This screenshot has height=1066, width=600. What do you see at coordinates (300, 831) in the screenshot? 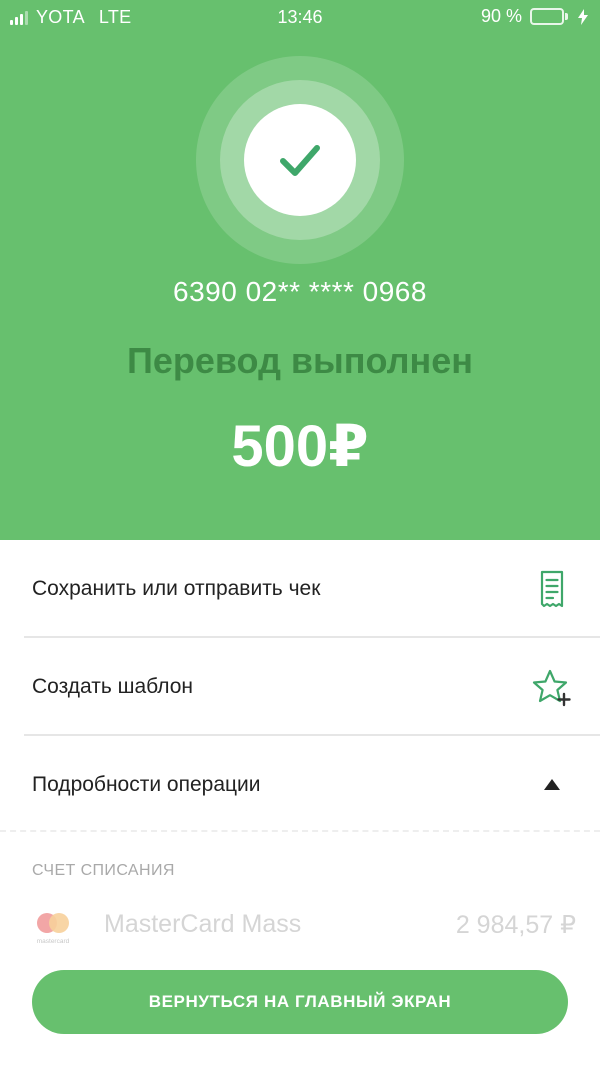
I see `dashed-divider` at bounding box center [300, 831].